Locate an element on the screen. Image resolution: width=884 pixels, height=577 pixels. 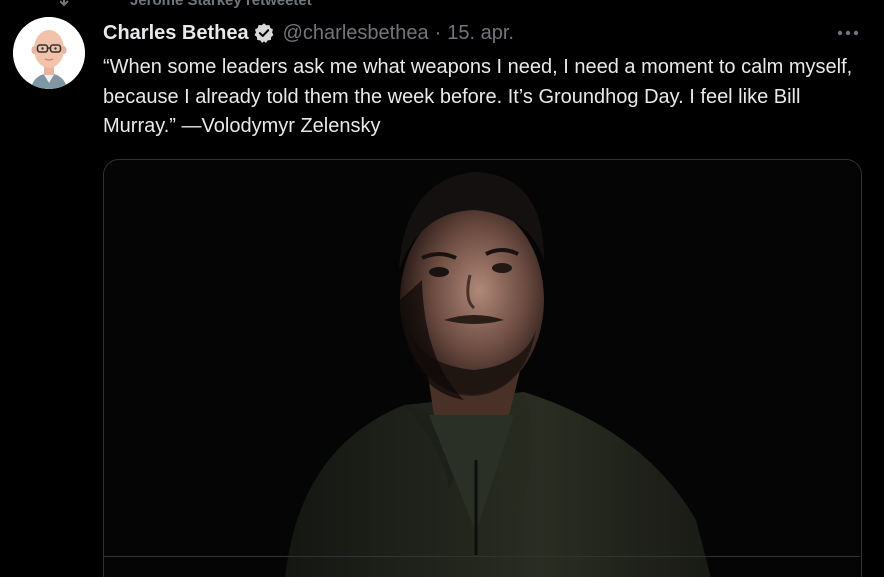
tweet-header: Charles Bethea @charlesbethea · 15. apr. is located at coordinates (308, 33).